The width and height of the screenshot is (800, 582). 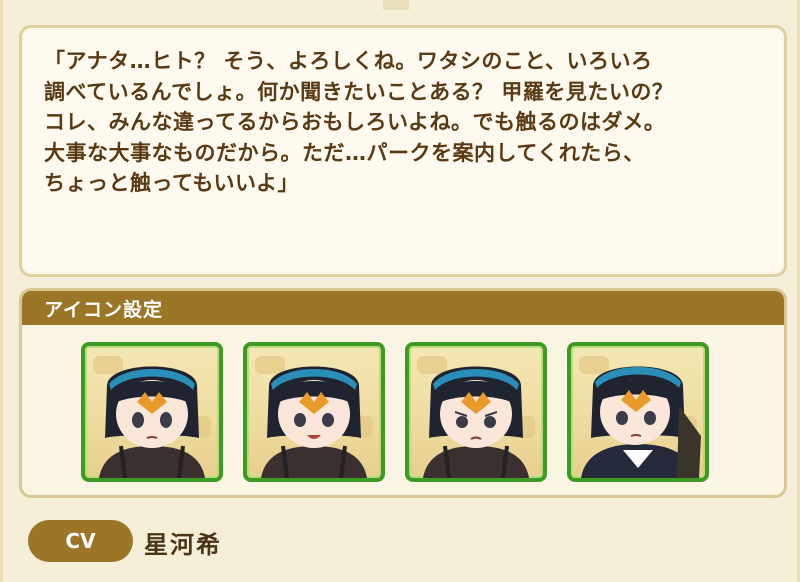 I want to click on cv-badge: CV, so click(x=80, y=541).